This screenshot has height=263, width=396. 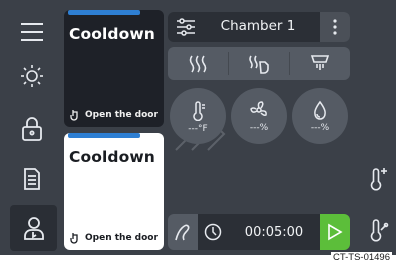 I want to click on thermometer-plus-icon, so click(x=378, y=179).